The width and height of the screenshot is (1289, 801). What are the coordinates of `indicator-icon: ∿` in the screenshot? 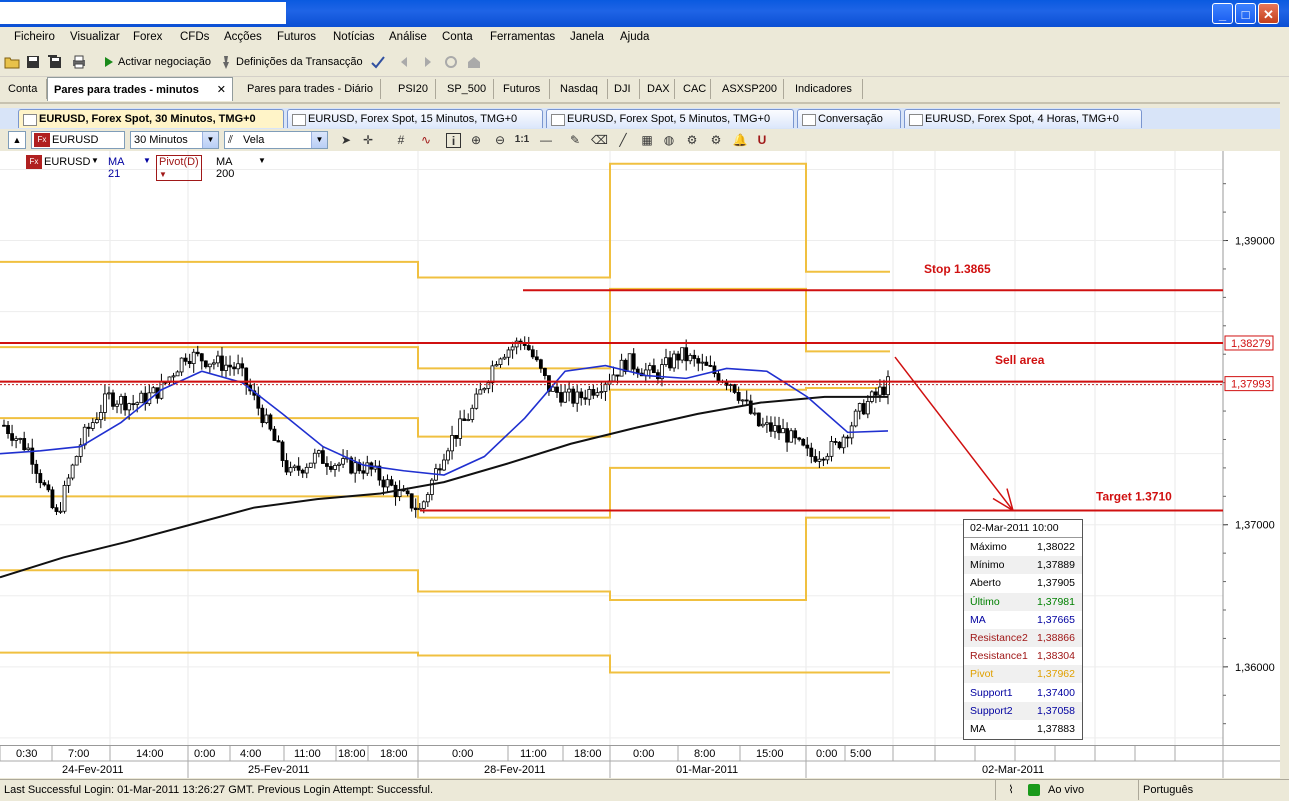 It's located at (426, 140).